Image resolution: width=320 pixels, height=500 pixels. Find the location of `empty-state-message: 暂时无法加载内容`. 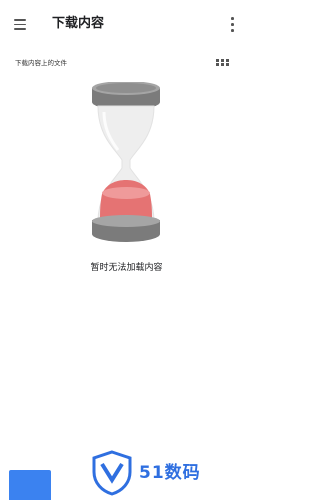

empty-state-message: 暂时无法加载内容 is located at coordinates (126, 268).